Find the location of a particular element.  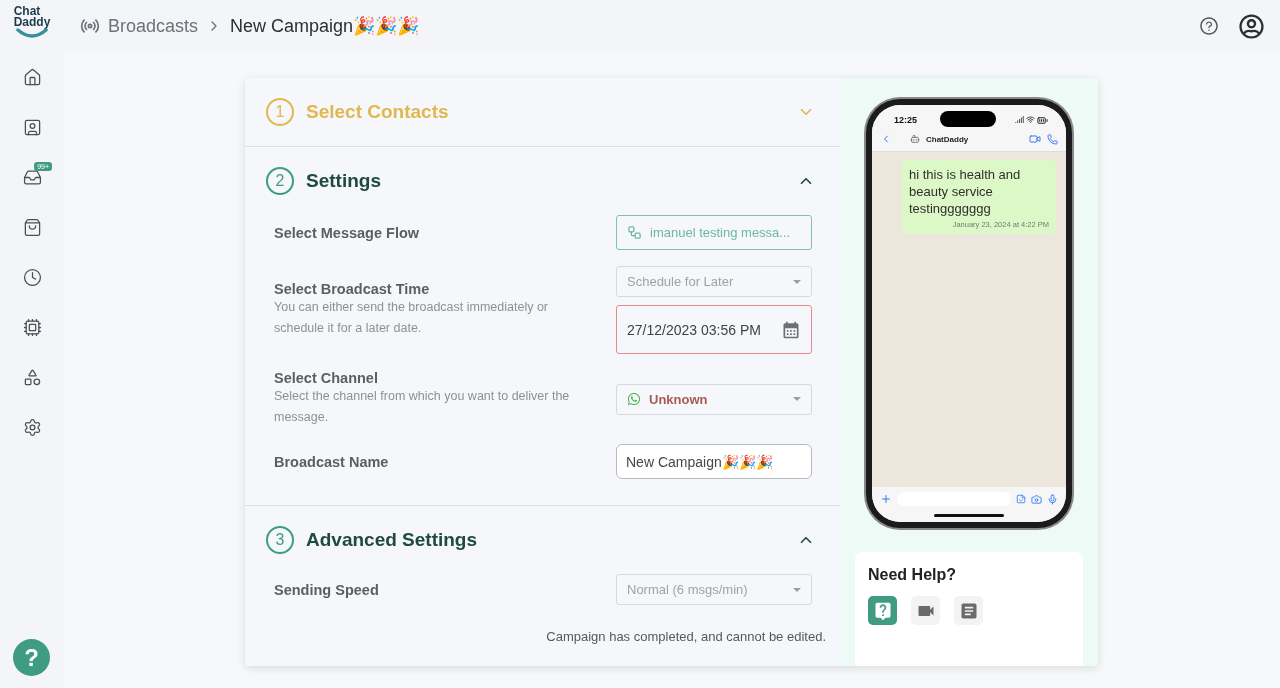

history-nav-icon is located at coordinates (32, 277).